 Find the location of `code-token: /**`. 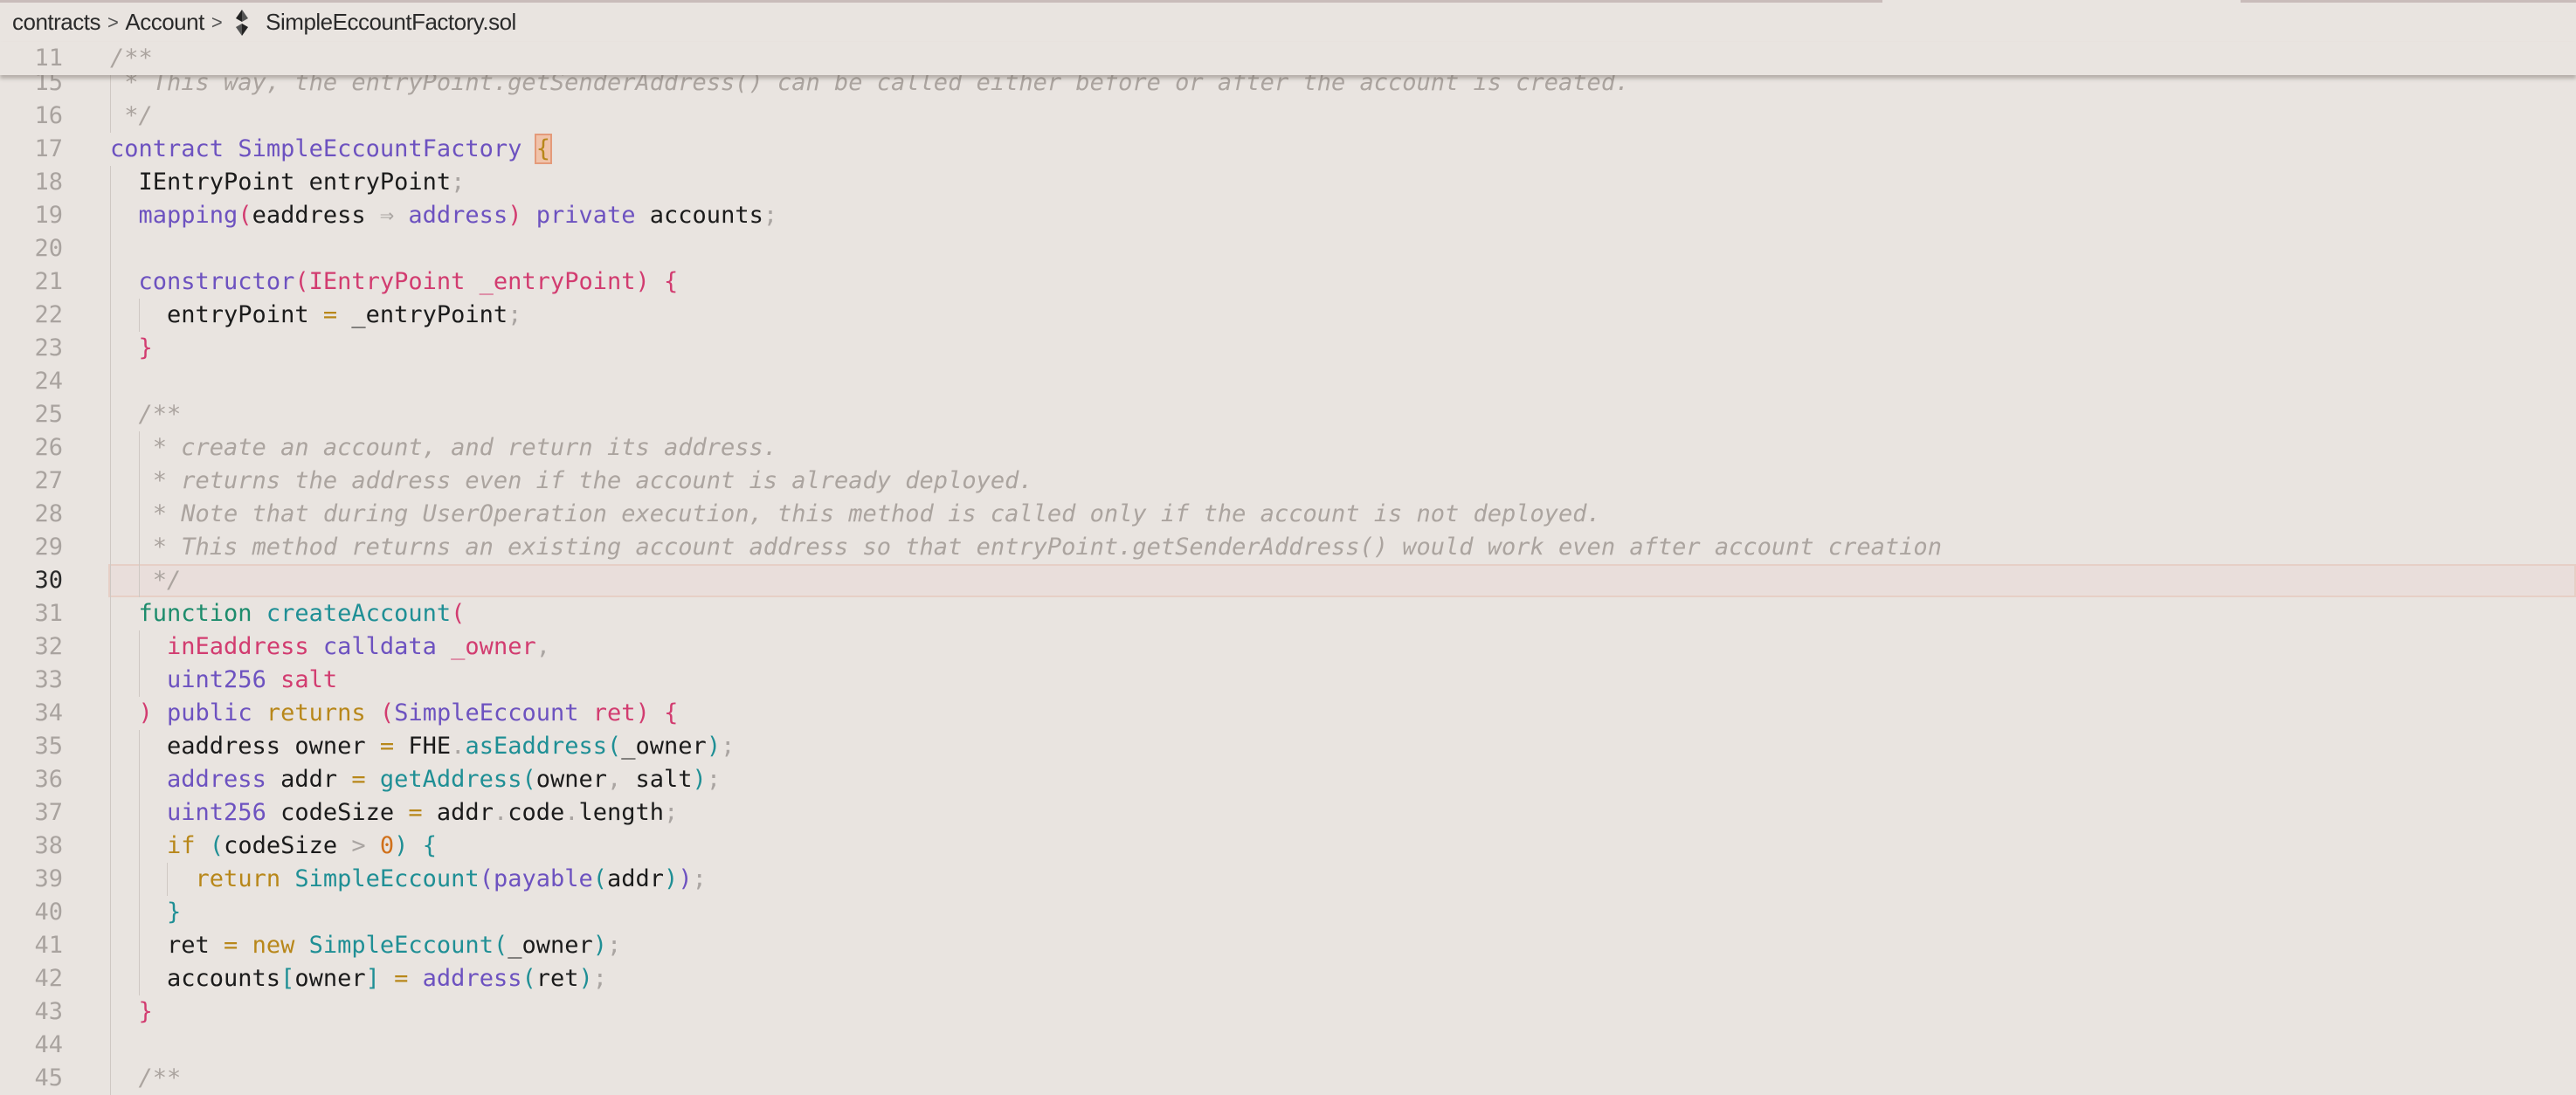

code-token: /** is located at coordinates (146, 414).